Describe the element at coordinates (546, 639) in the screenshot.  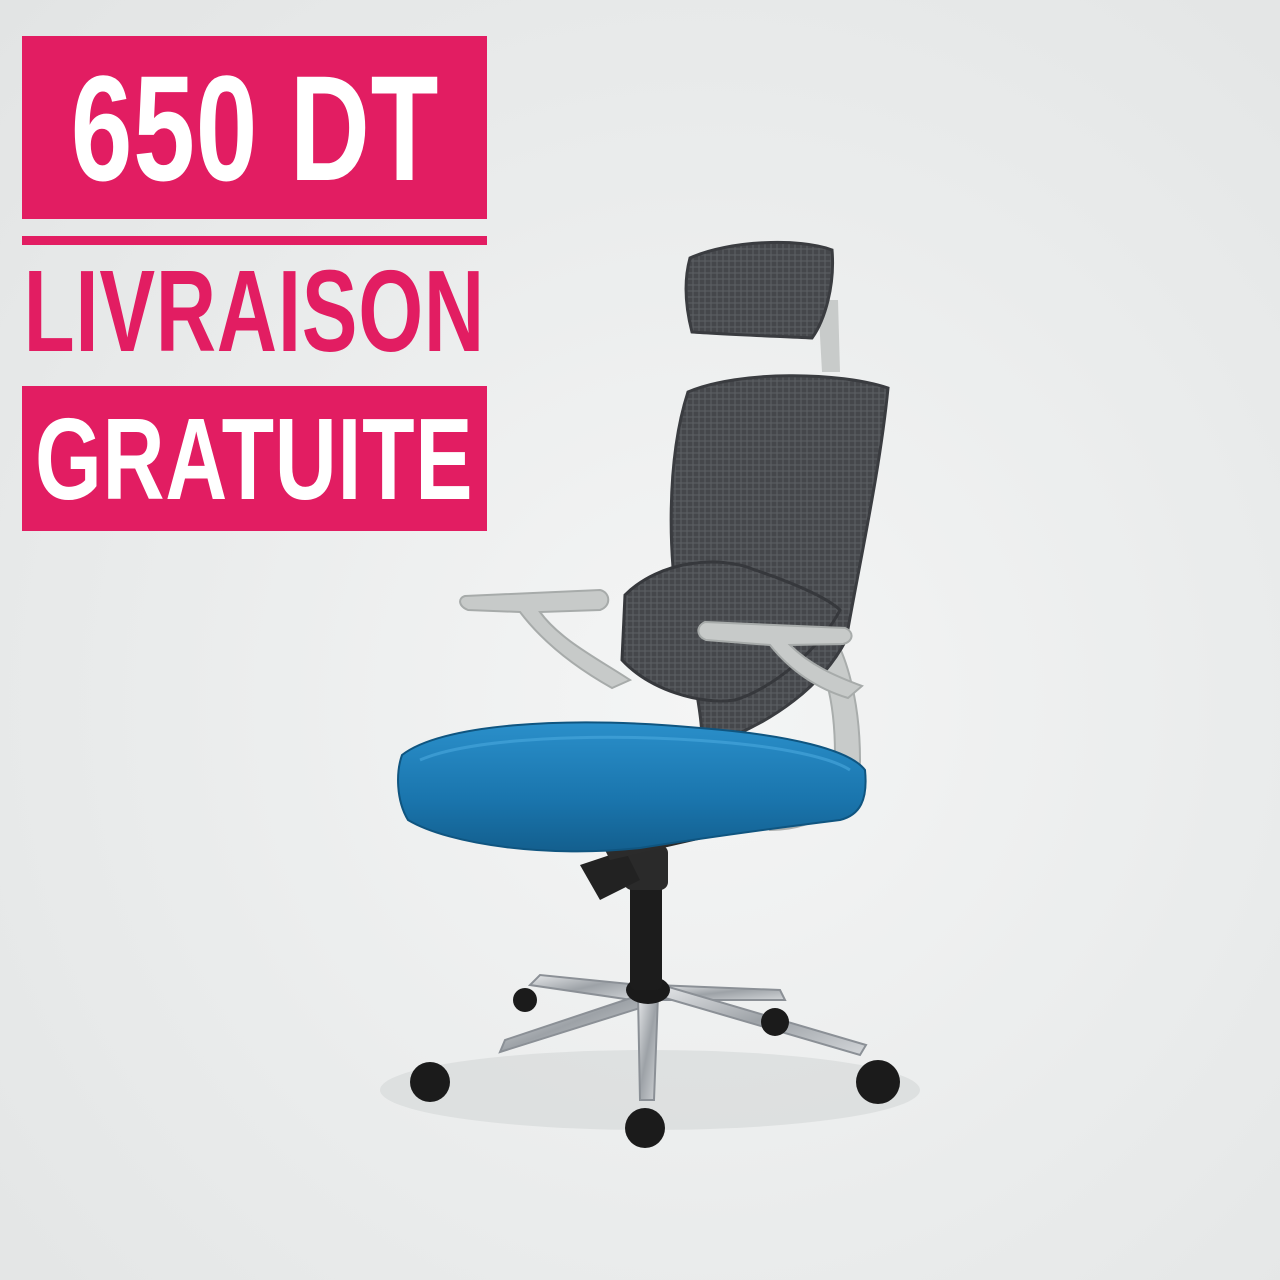
I see `left-armrest` at that location.